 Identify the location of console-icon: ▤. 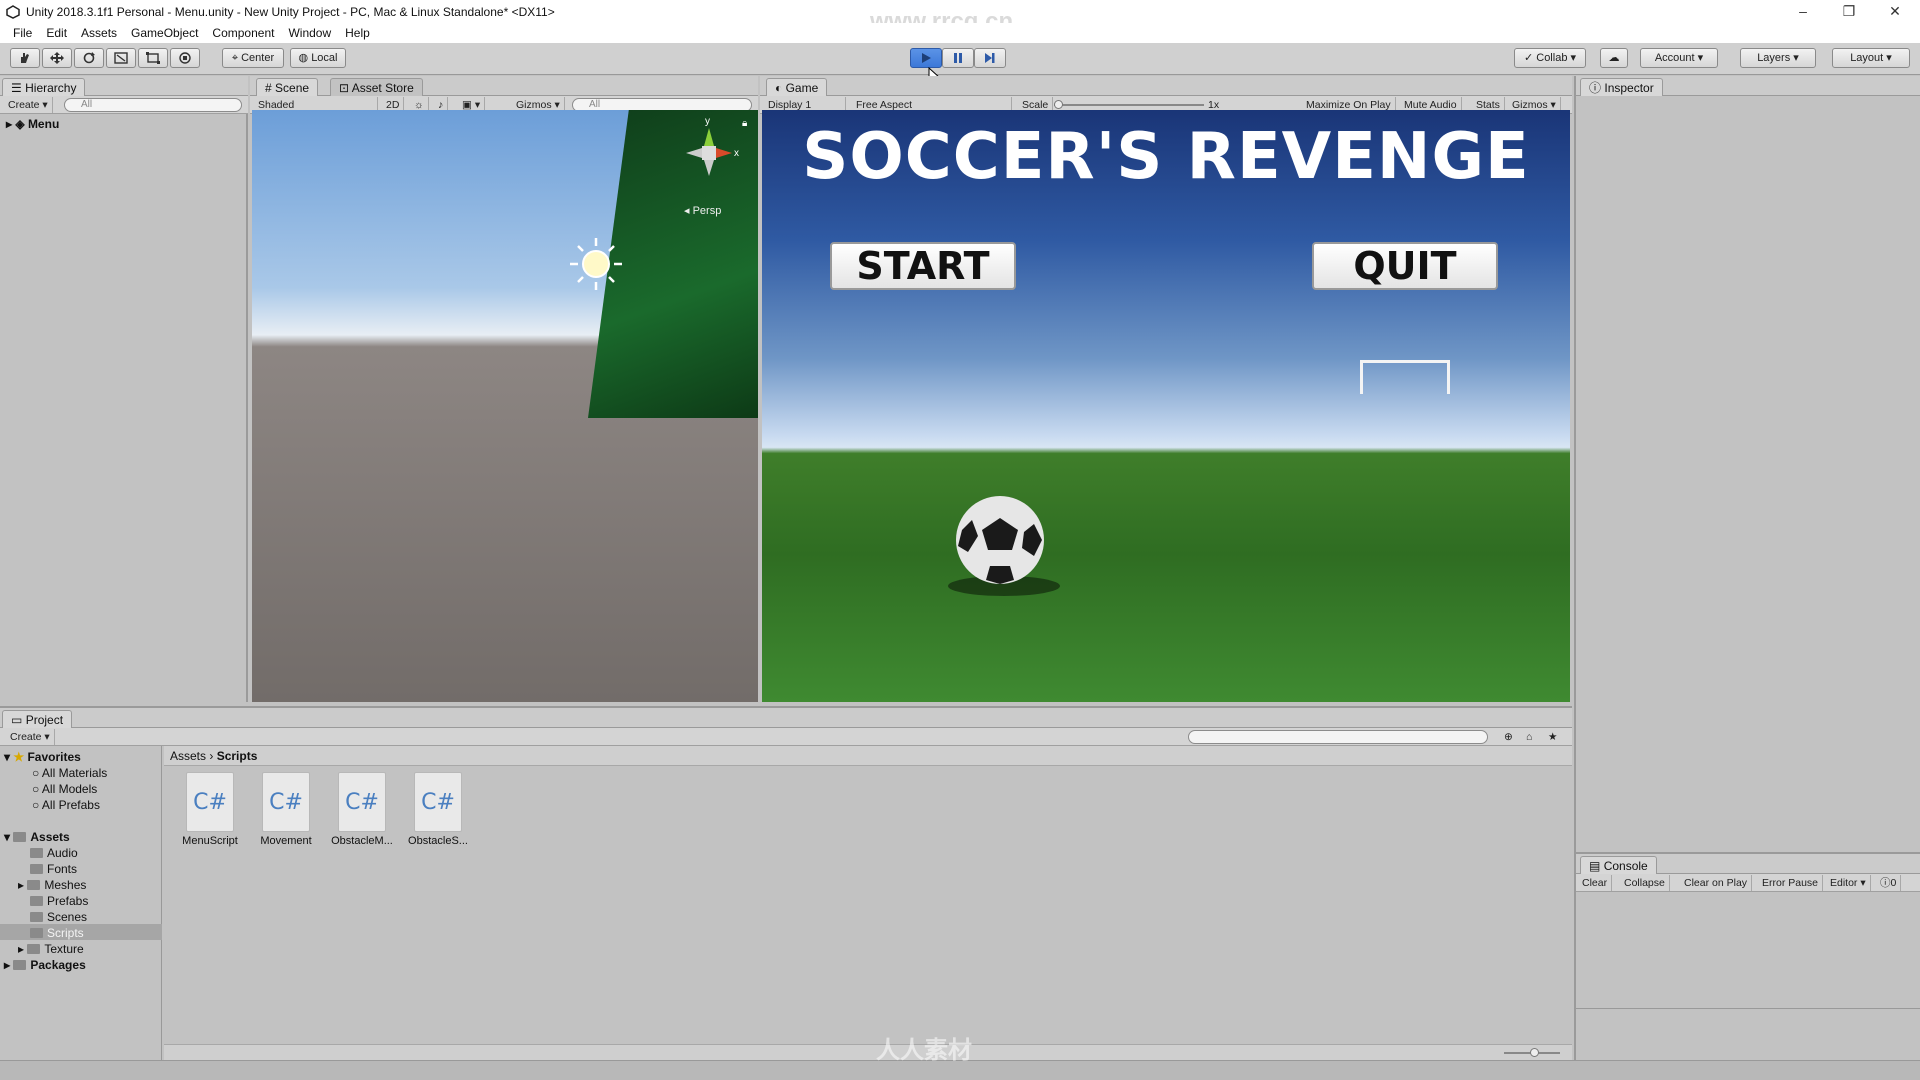
(1595, 866).